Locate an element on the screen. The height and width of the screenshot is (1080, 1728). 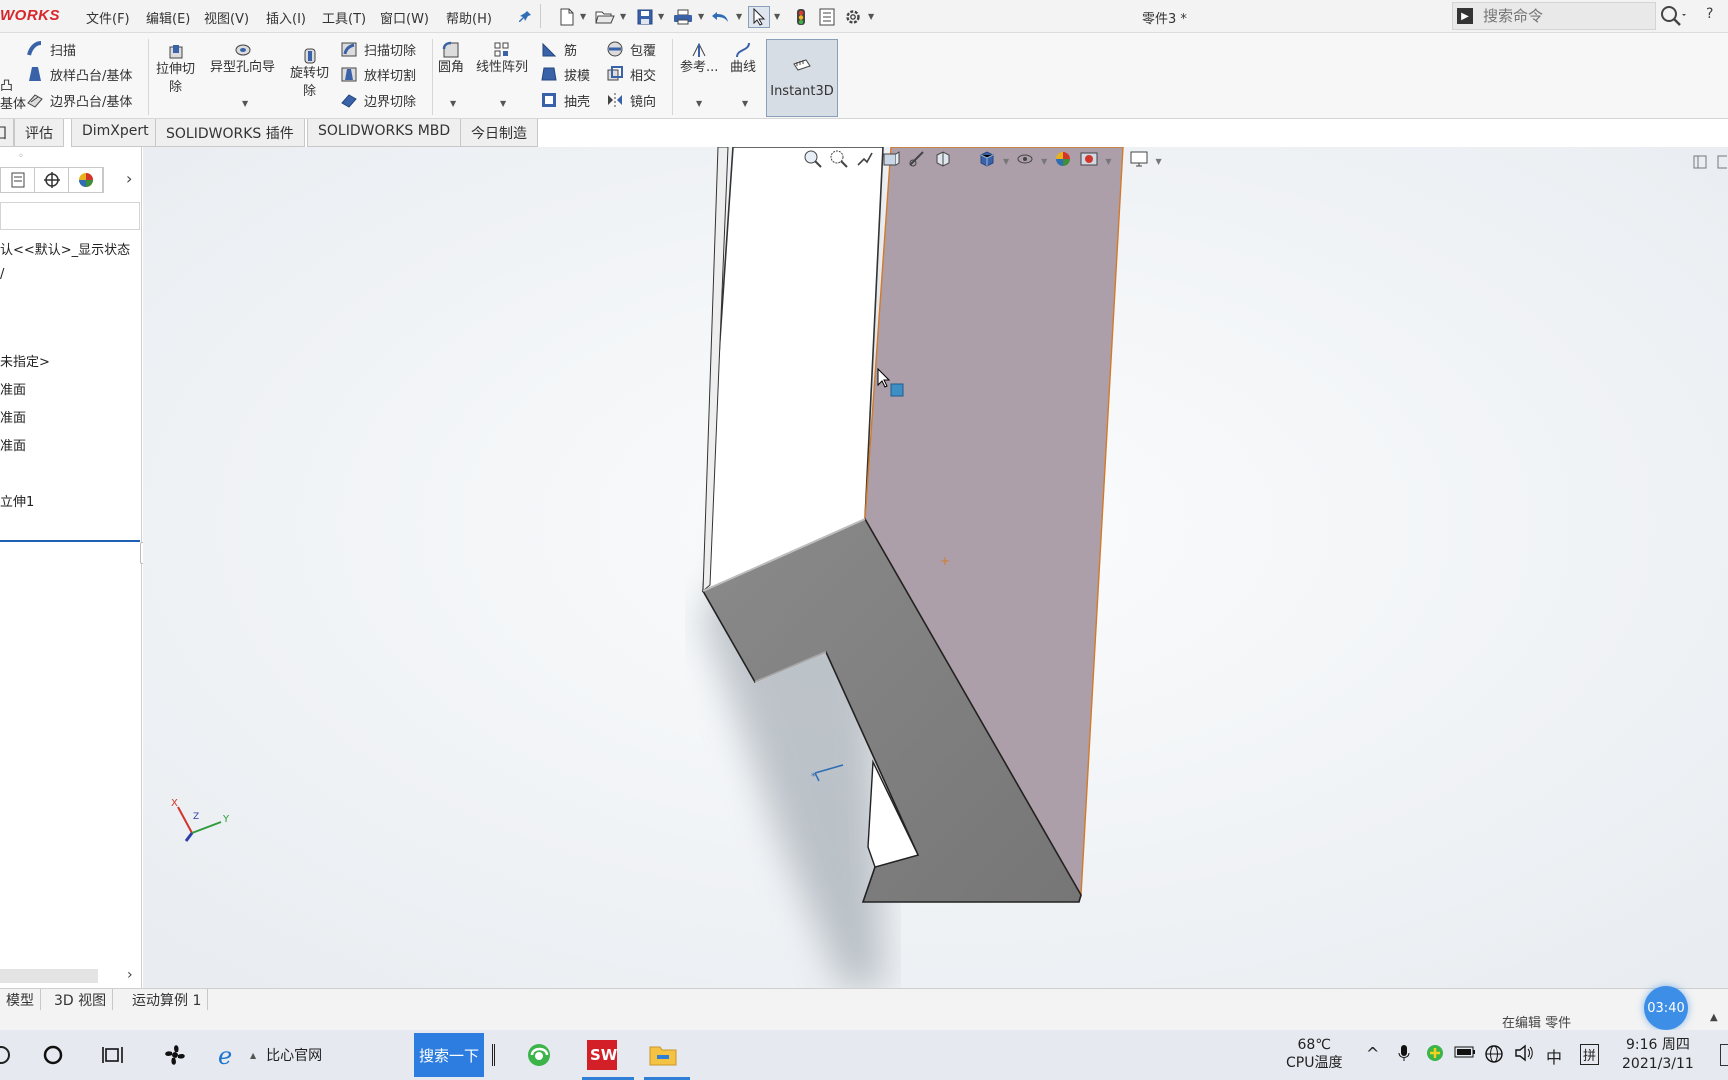
tab-solidworks-mbd: SOLIDWORKS MBD is located at coordinates (384, 133).